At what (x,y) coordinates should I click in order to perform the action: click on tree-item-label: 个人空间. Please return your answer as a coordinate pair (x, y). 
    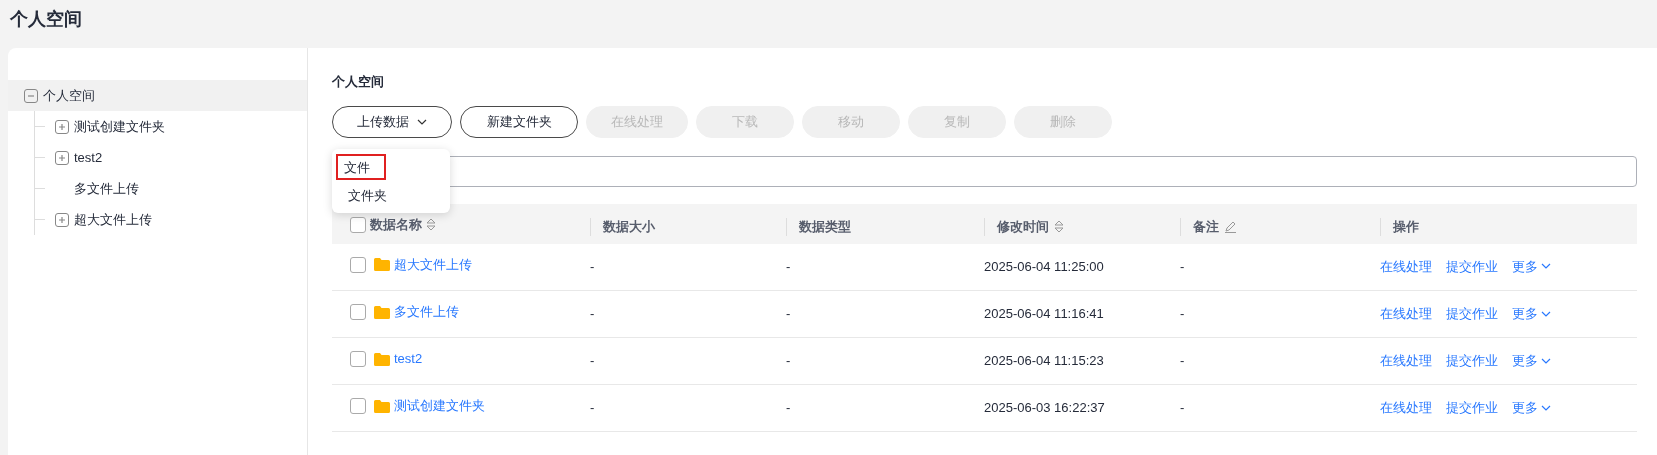
    Looking at the image, I should click on (69, 95).